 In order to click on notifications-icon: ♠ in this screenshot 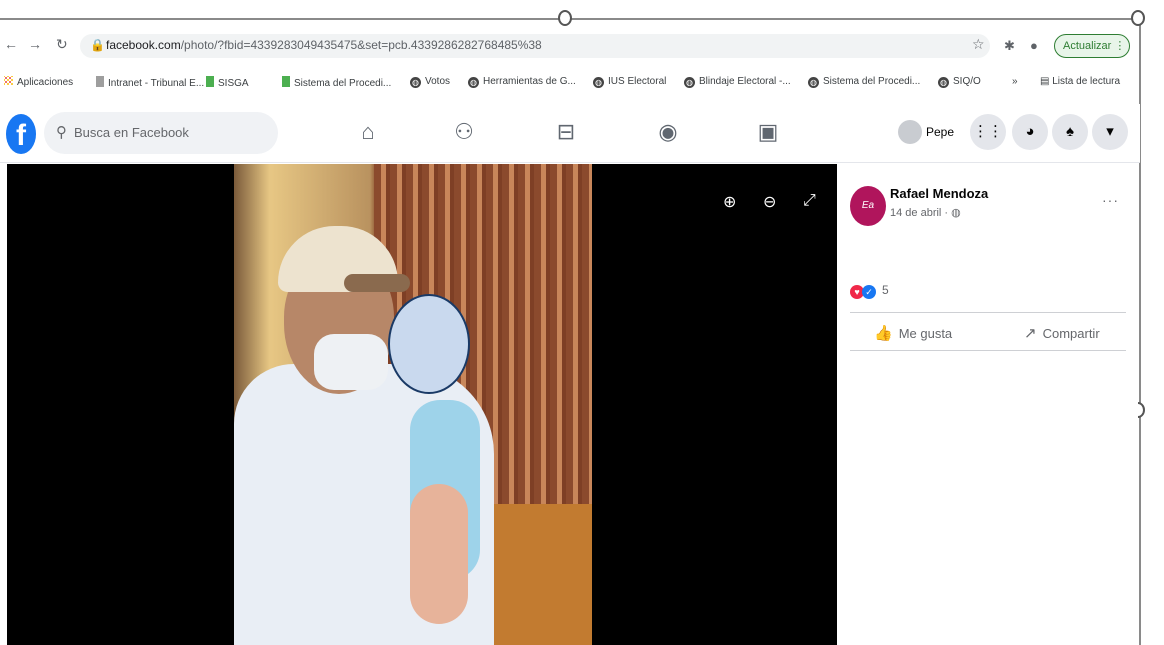, I will do `click(1070, 132)`.